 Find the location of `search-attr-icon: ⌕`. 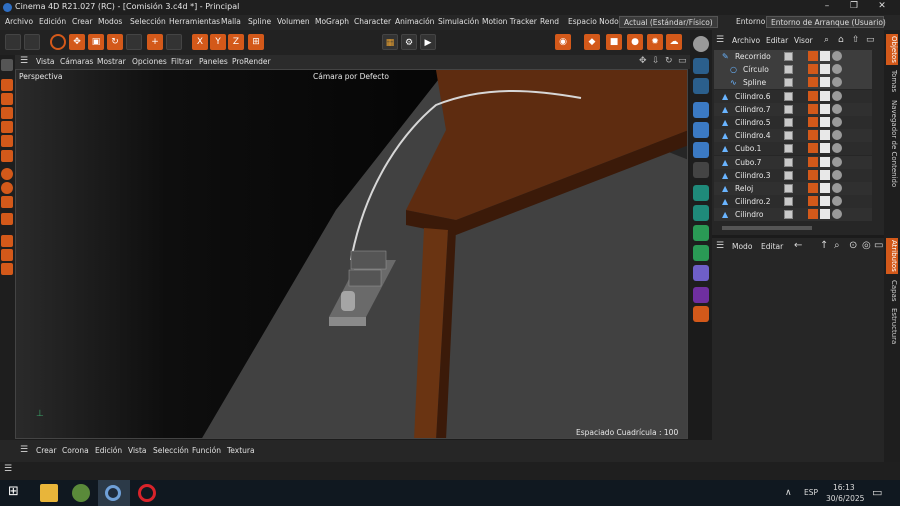

search-attr-icon: ⌕ is located at coordinates (837, 245).